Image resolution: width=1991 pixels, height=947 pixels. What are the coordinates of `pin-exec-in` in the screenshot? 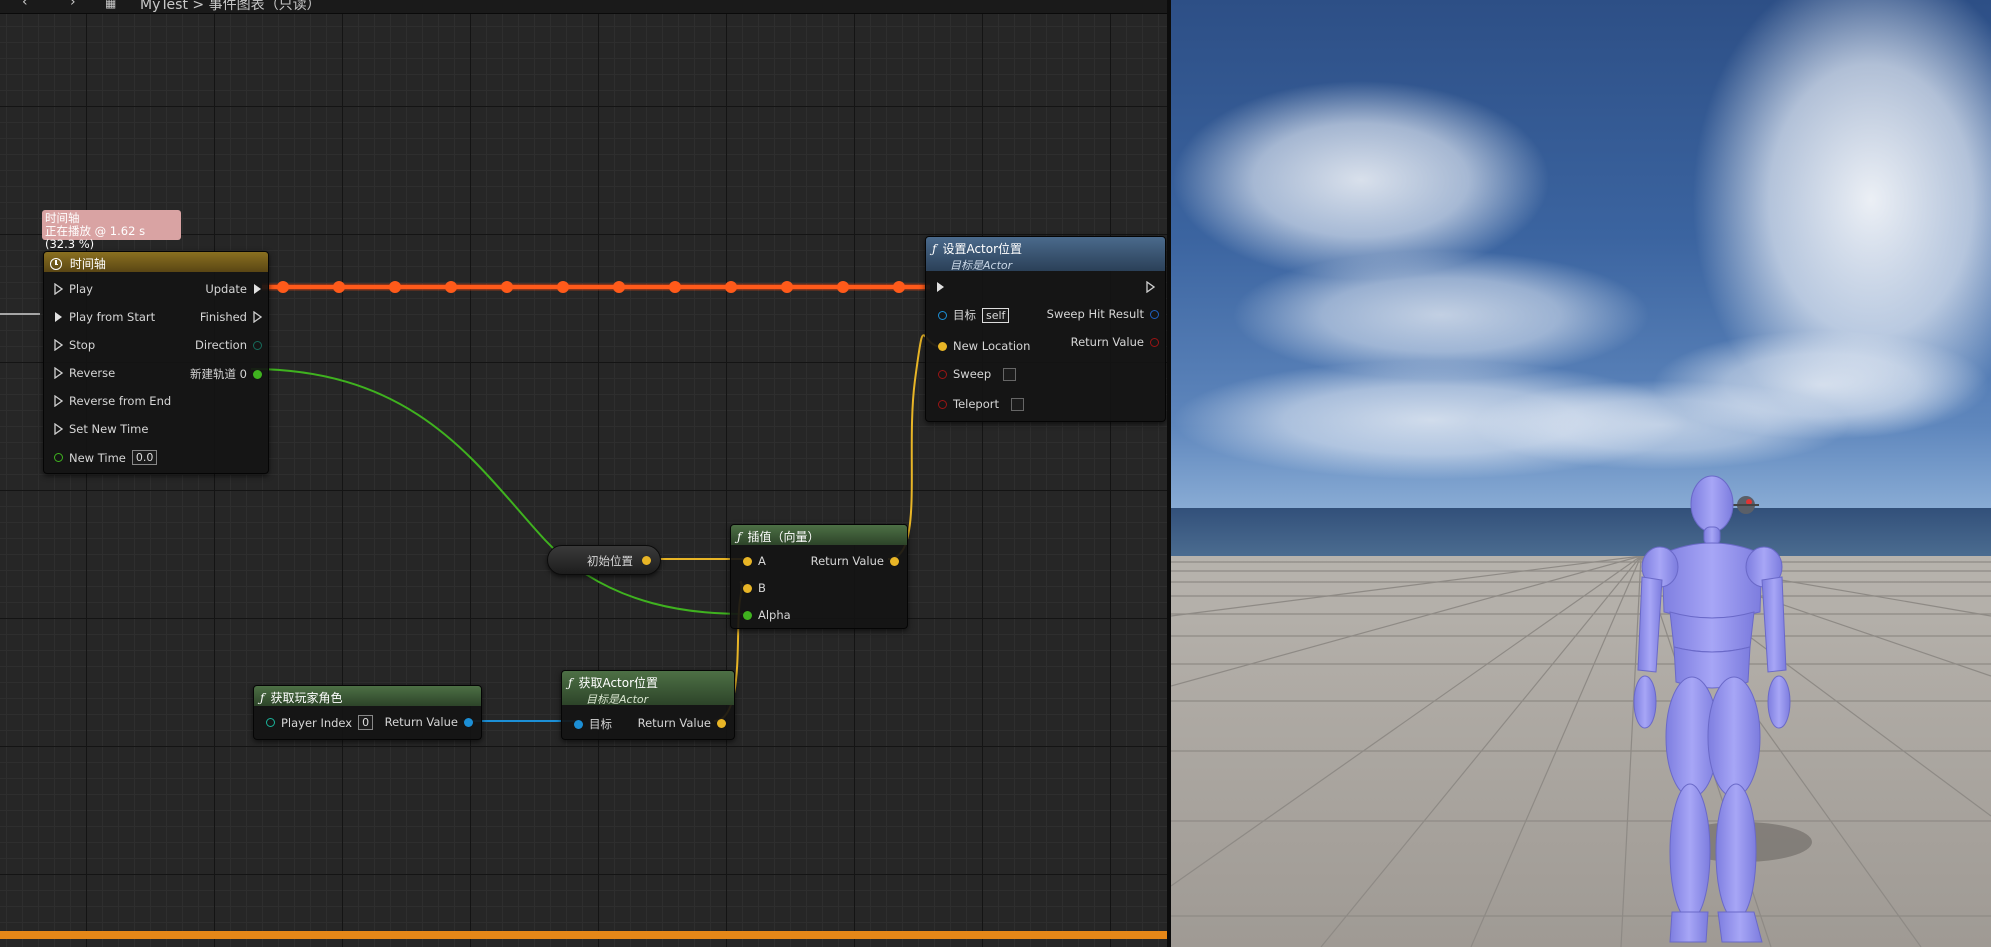 It's located at (940, 287).